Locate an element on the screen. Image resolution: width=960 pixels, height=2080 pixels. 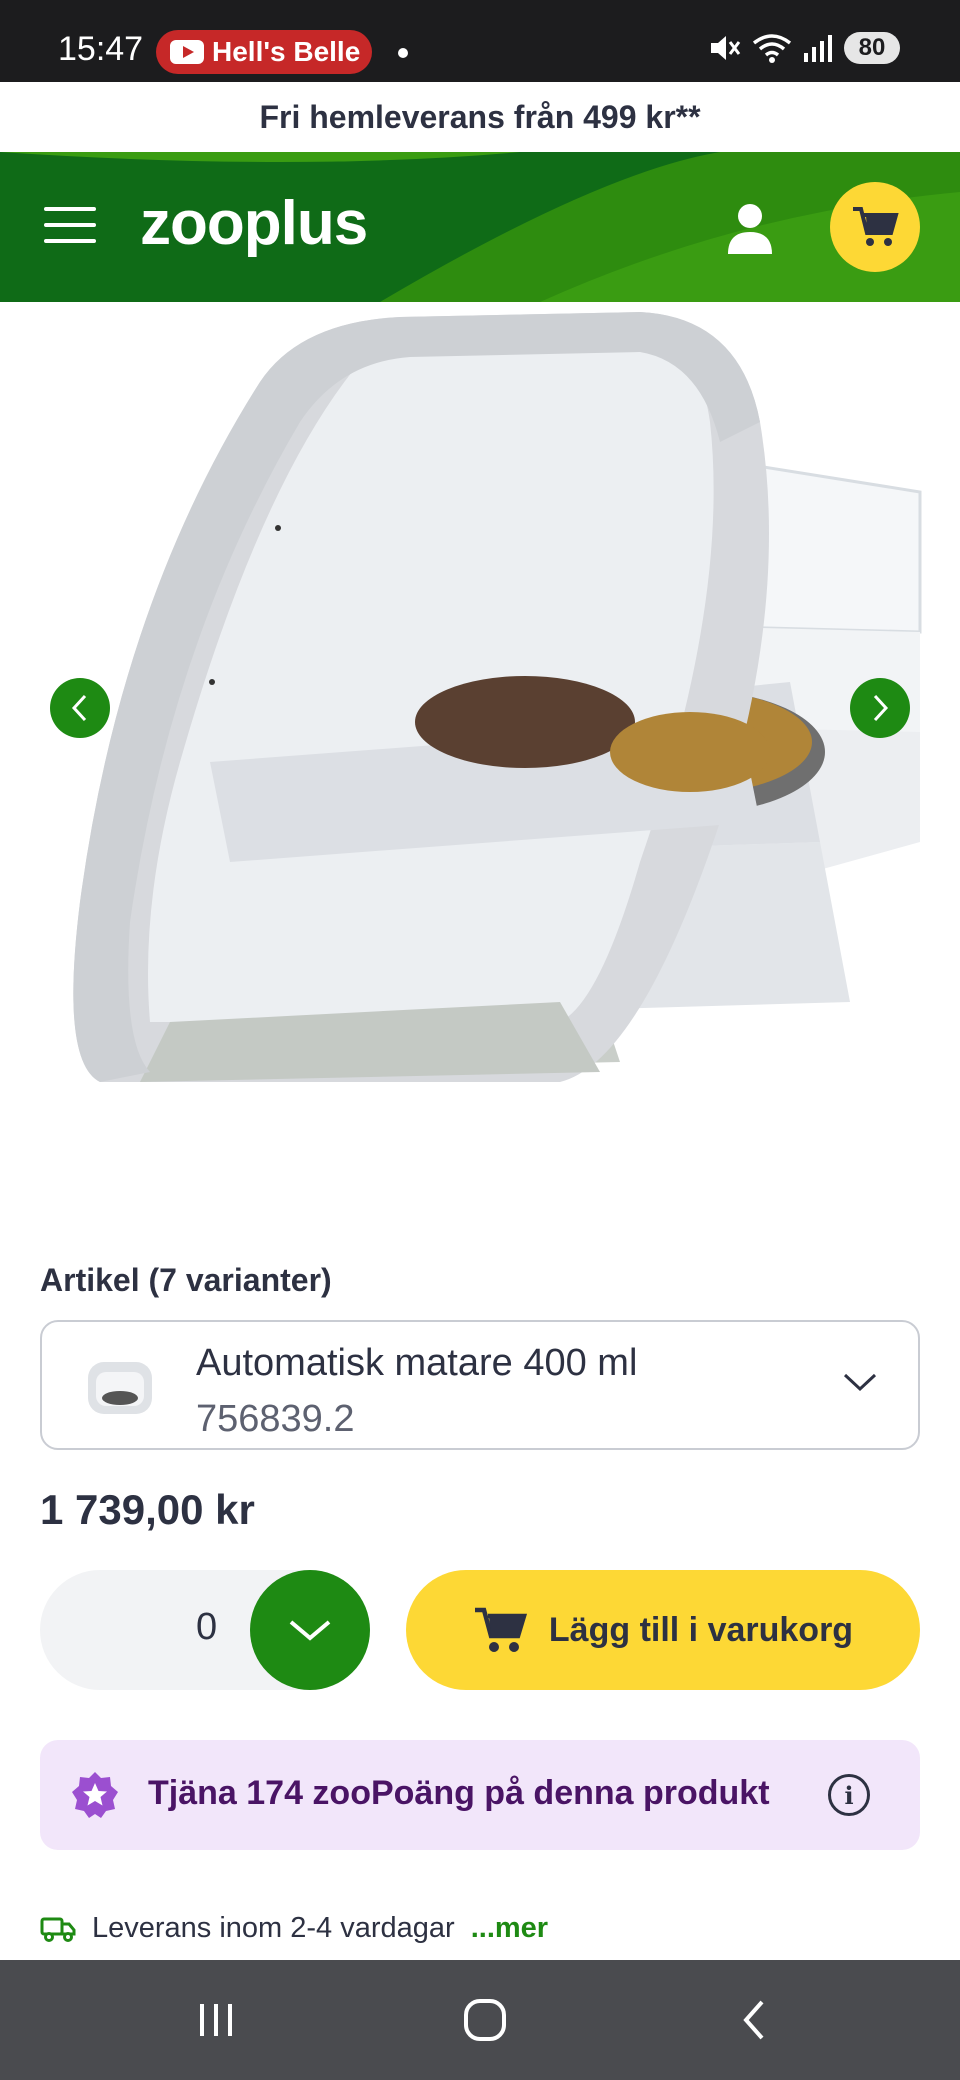
truck-icon is located at coordinates (58, 1929).